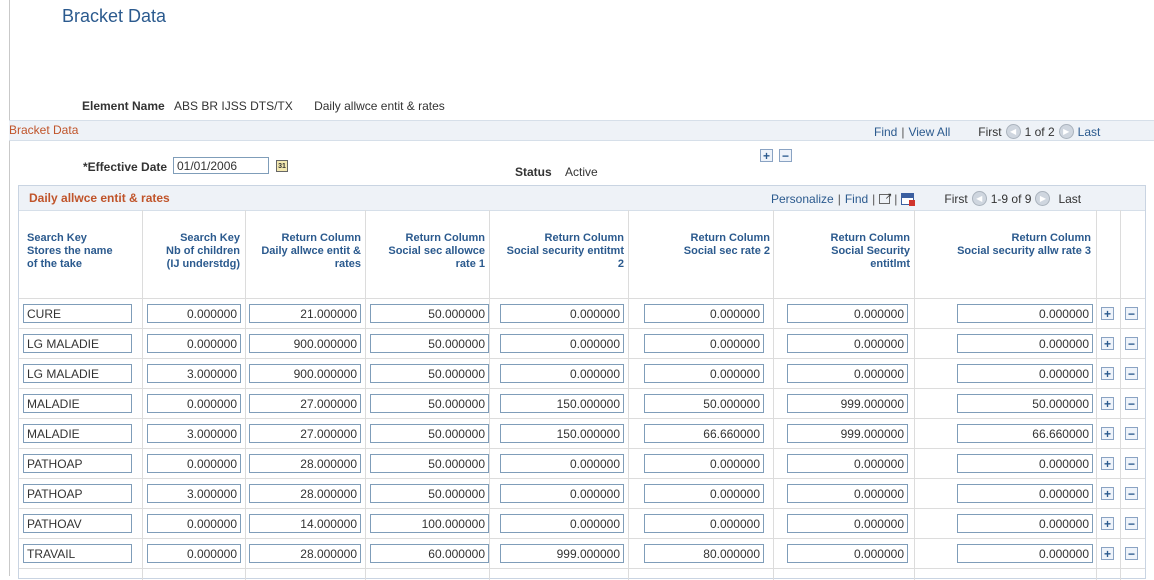  What do you see at coordinates (426, 251) in the screenshot?
I see `column-header-4: Return Column Social sec allowce rate 1` at bounding box center [426, 251].